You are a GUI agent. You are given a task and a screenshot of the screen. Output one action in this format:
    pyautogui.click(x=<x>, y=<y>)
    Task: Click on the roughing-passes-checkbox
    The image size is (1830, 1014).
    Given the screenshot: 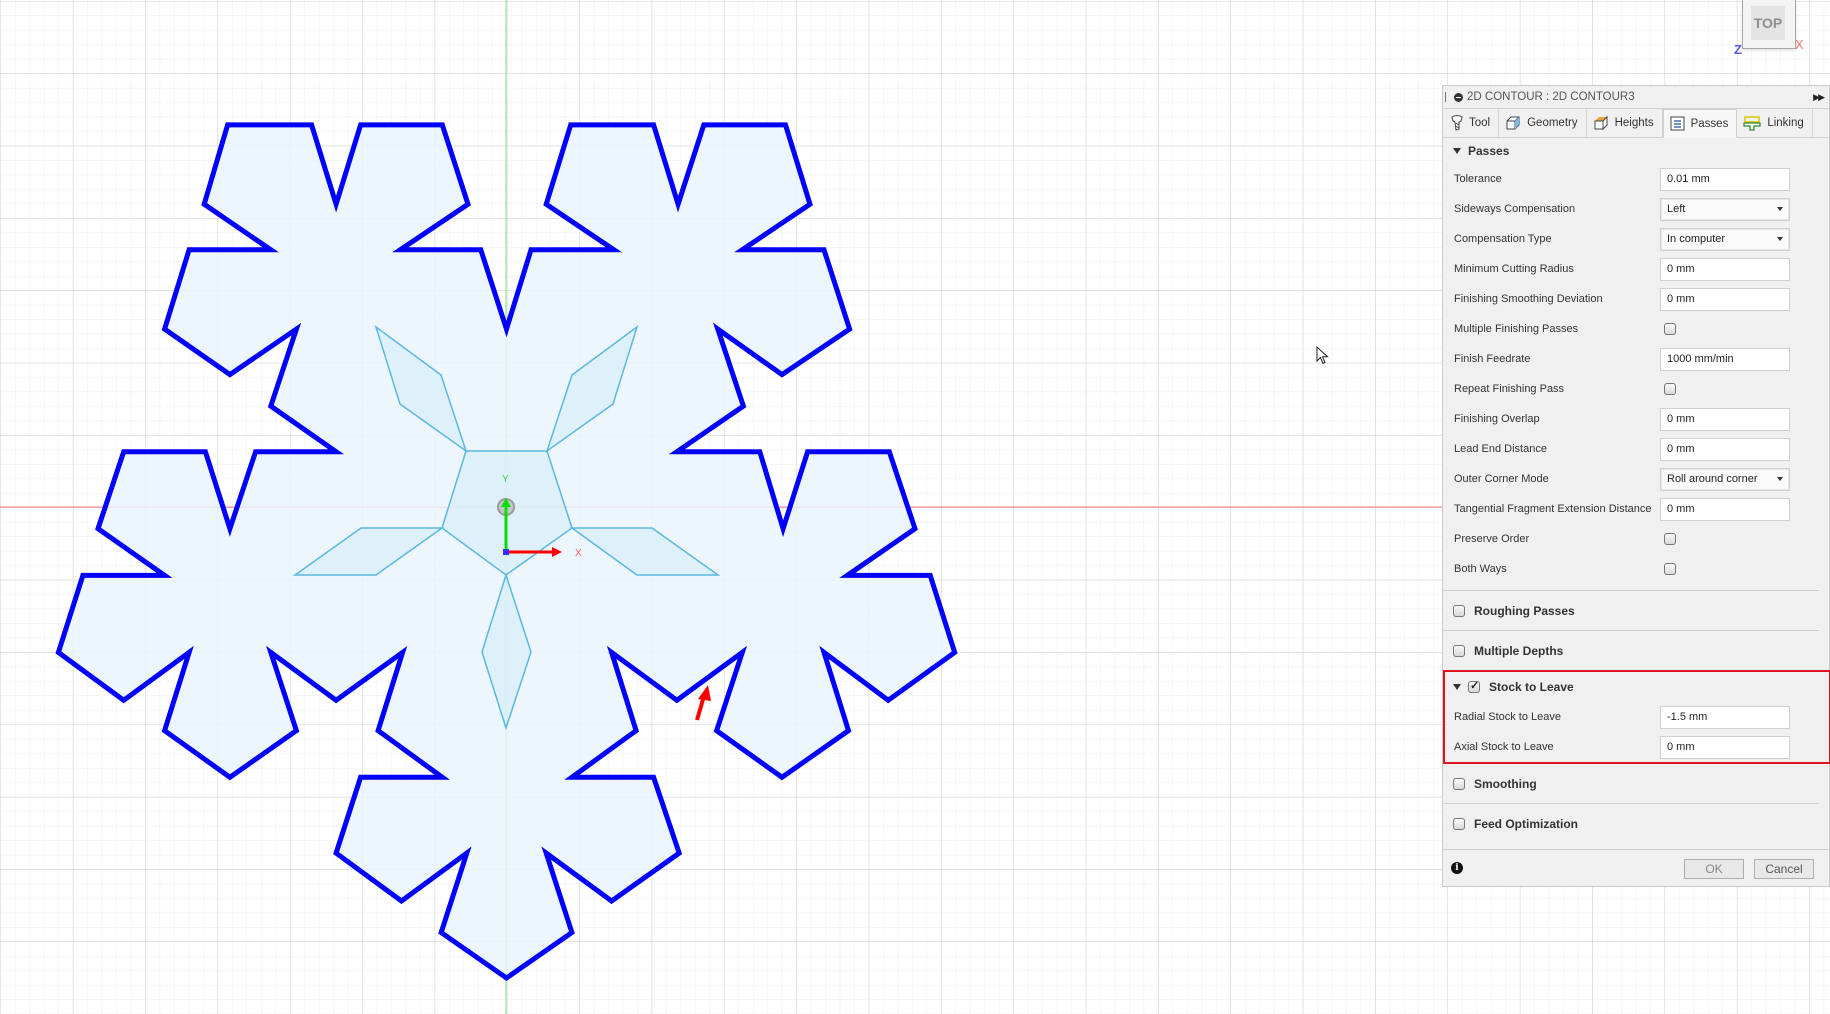 What is the action you would take?
    pyautogui.click(x=1459, y=610)
    